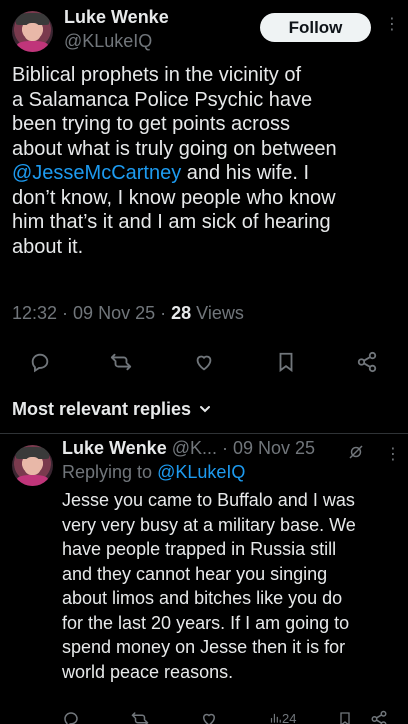 This screenshot has width=408, height=724. Describe the element at coordinates (102, 409) in the screenshot. I see `replies-sort-label: Most relevant replies` at that location.